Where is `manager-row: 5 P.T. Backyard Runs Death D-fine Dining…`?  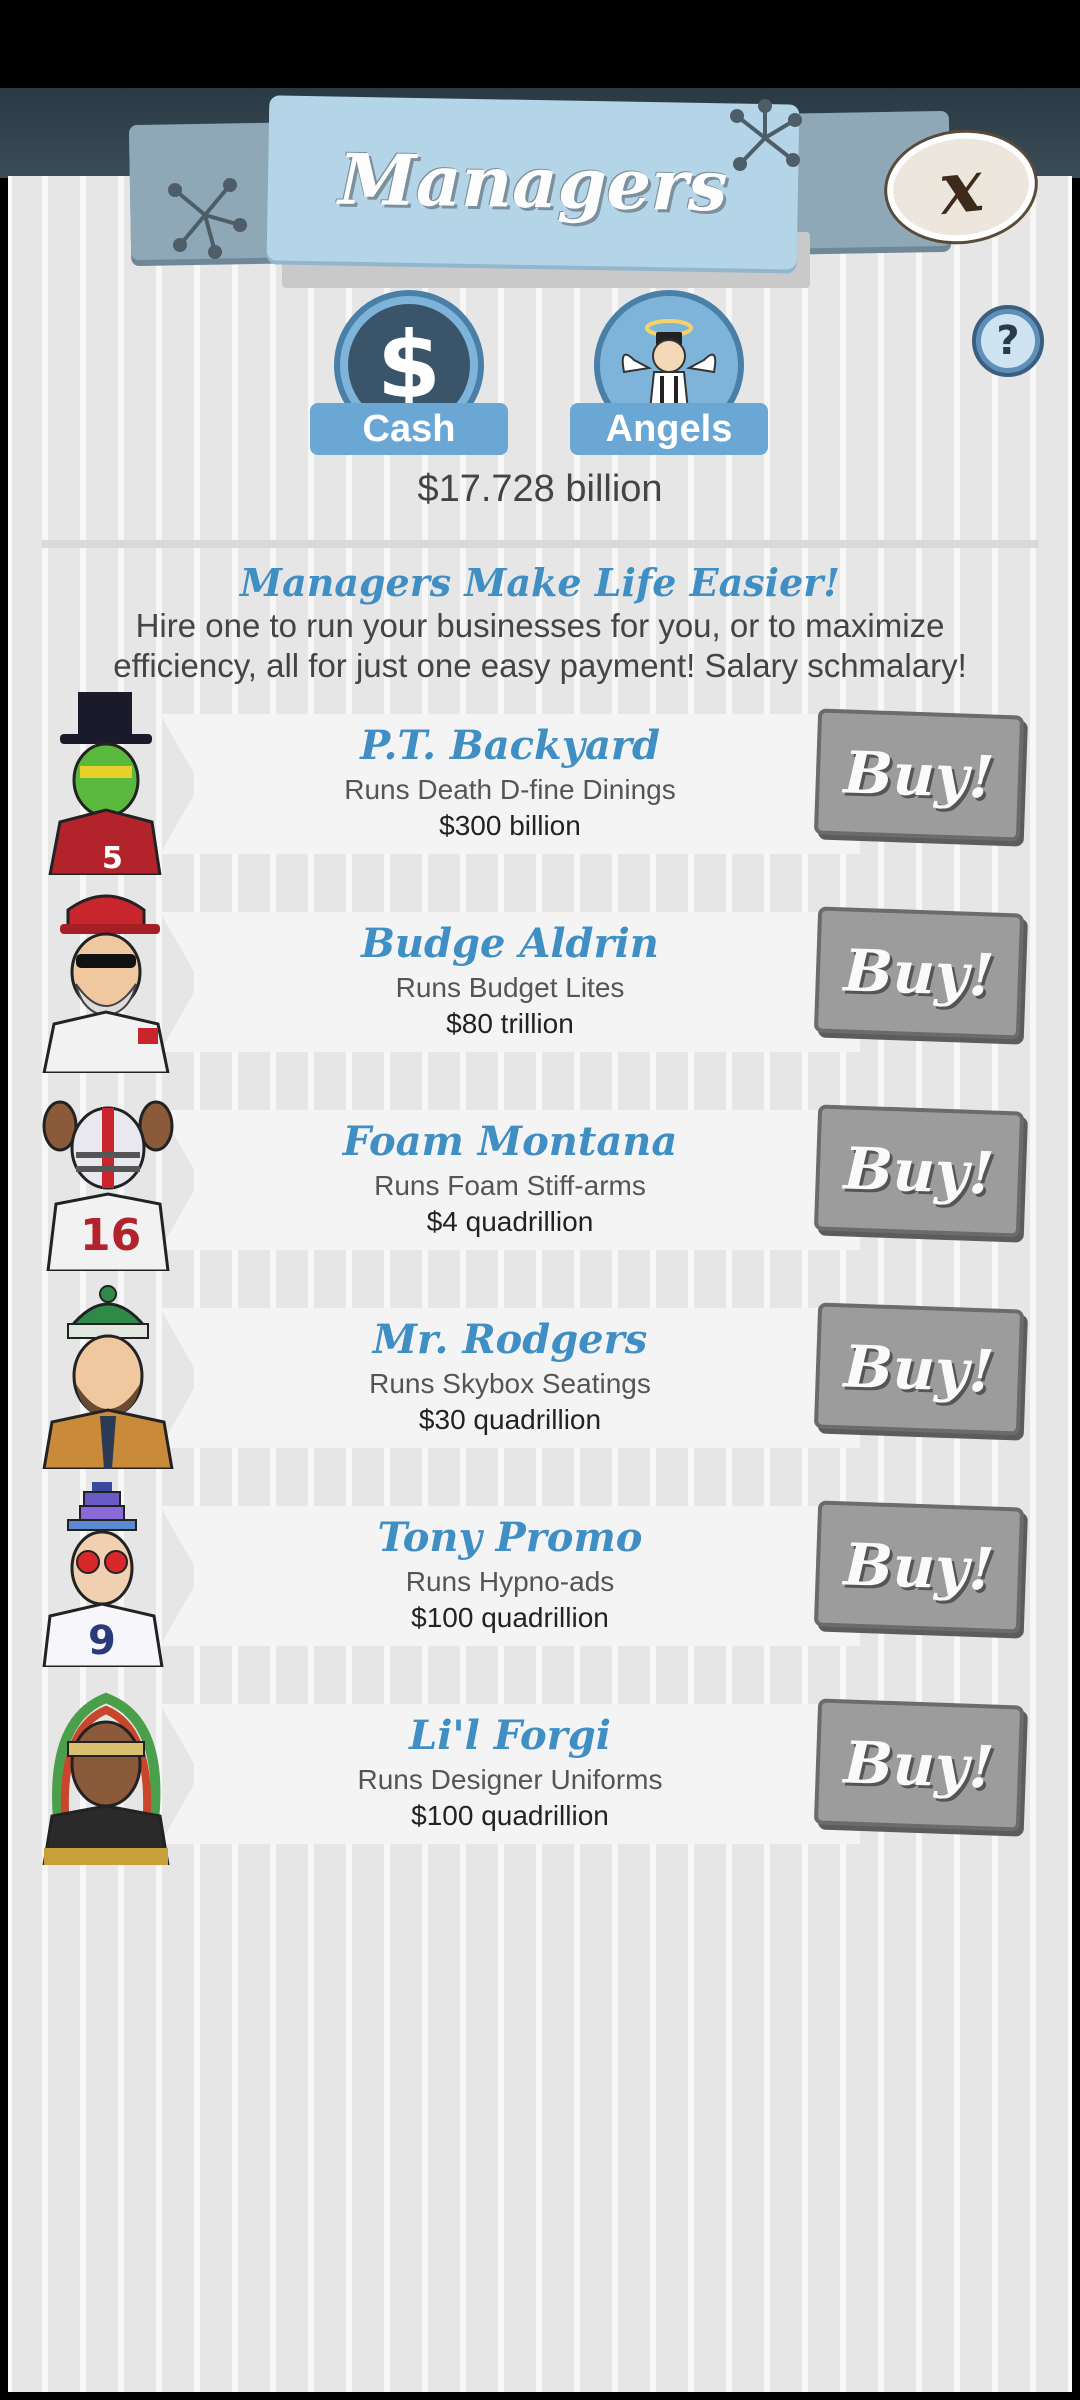
manager-row: 5 P.T. Backyard Runs Death D-fine Dining… is located at coordinates (540, 782).